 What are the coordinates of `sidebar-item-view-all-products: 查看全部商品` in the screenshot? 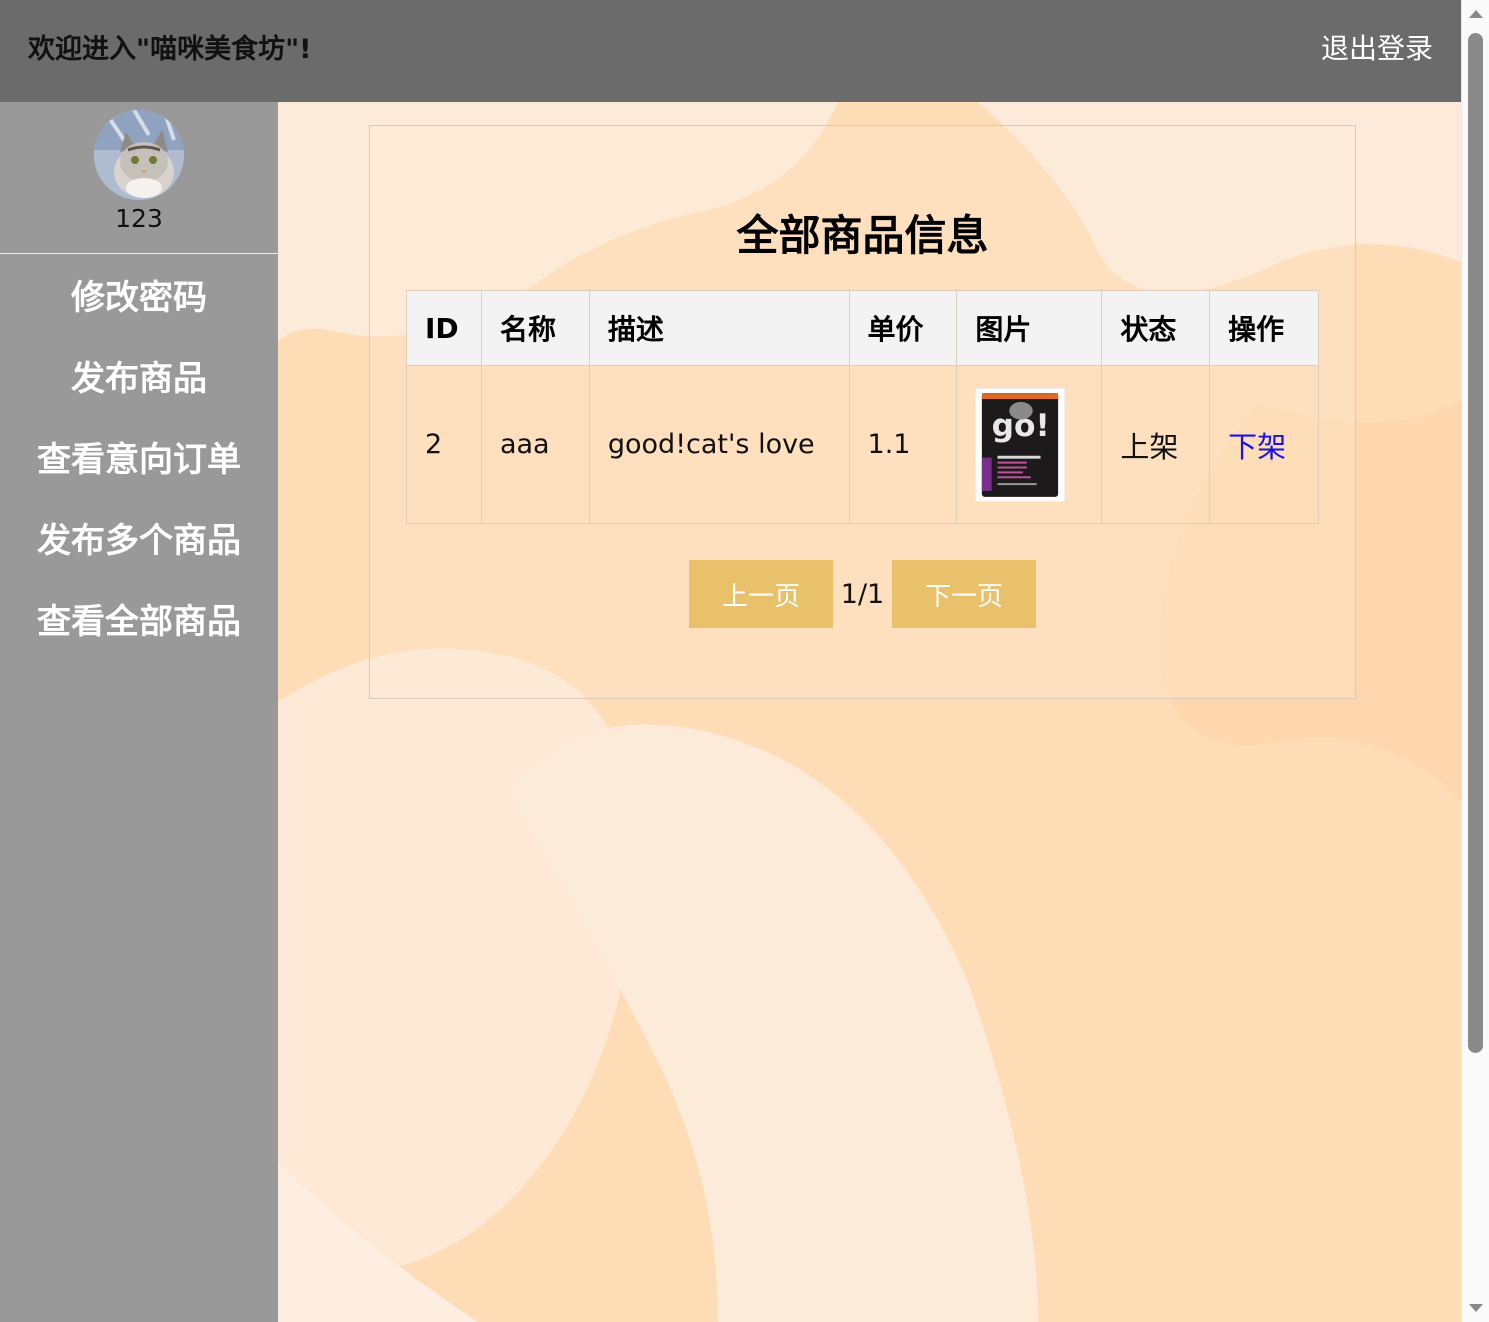 It's located at (139, 638).